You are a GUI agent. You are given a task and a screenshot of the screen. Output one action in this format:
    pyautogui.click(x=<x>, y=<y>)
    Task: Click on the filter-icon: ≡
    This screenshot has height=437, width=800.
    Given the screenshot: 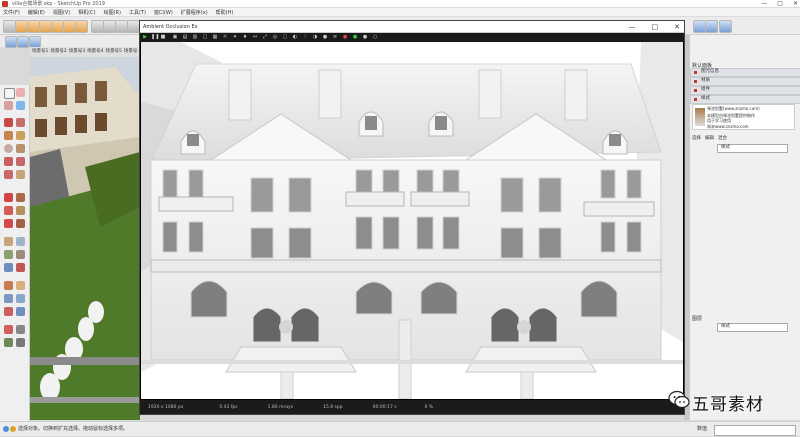 What is the action you would take?
    pyautogui.click(x=335, y=37)
    